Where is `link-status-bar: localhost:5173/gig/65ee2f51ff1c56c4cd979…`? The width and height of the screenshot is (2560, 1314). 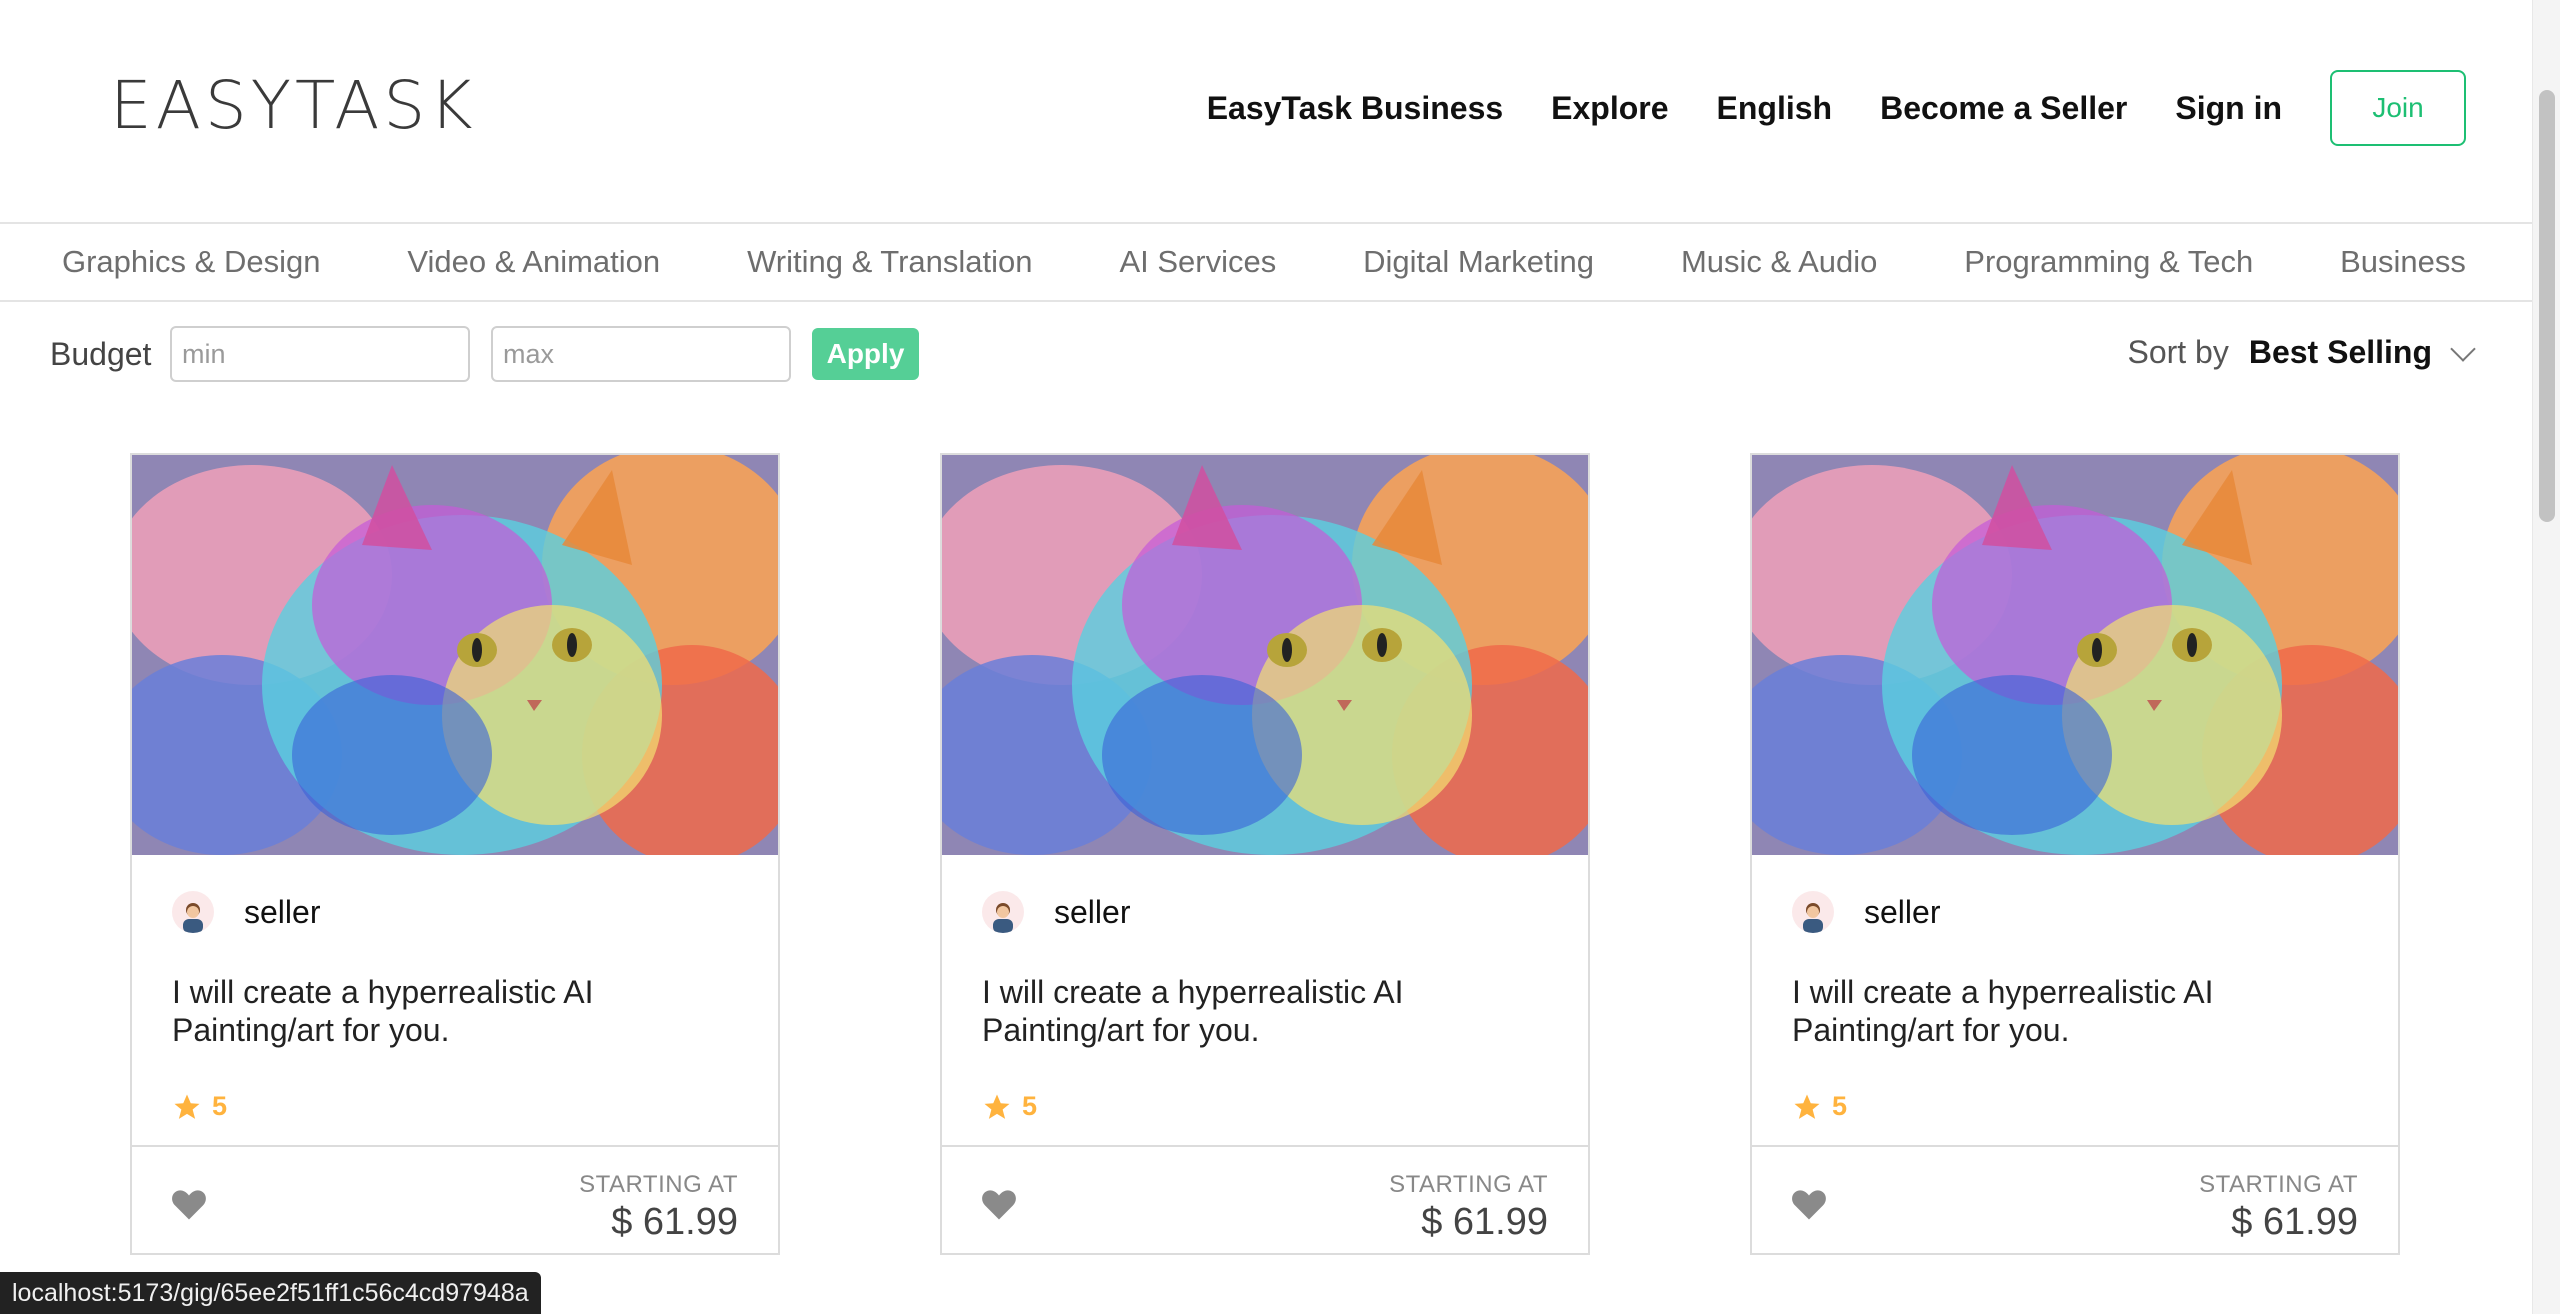 link-status-bar: localhost:5173/gig/65ee2f51ff1c56c4cd979… is located at coordinates (270, 1293).